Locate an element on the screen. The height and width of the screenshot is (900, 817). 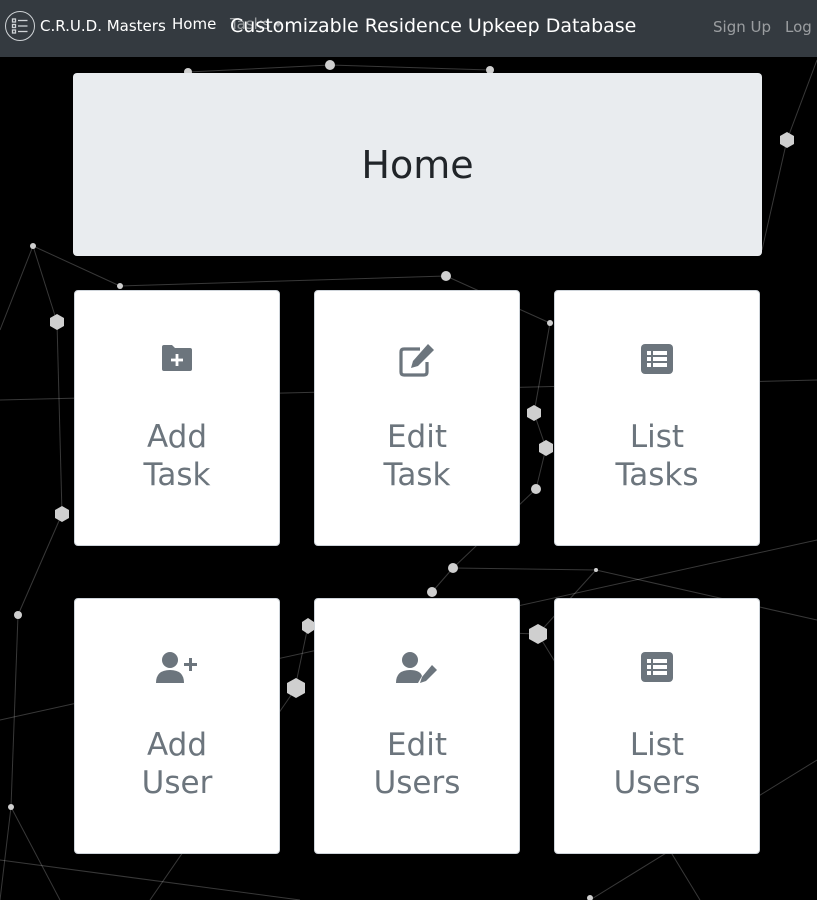
card-label: Add User is located at coordinates (177, 764).